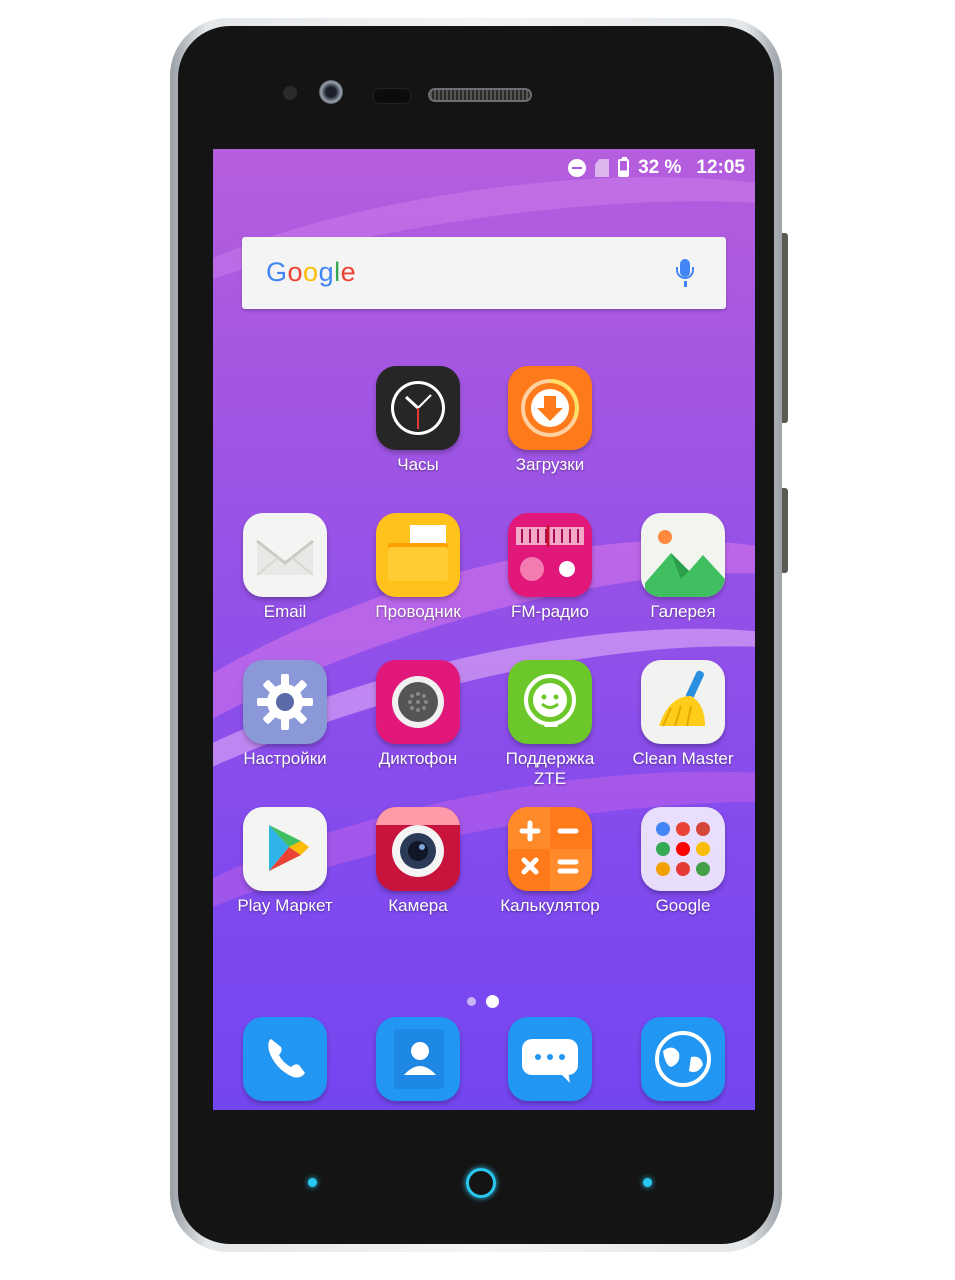  What do you see at coordinates (683, 905) in the screenshot?
I see `app-label: Google` at bounding box center [683, 905].